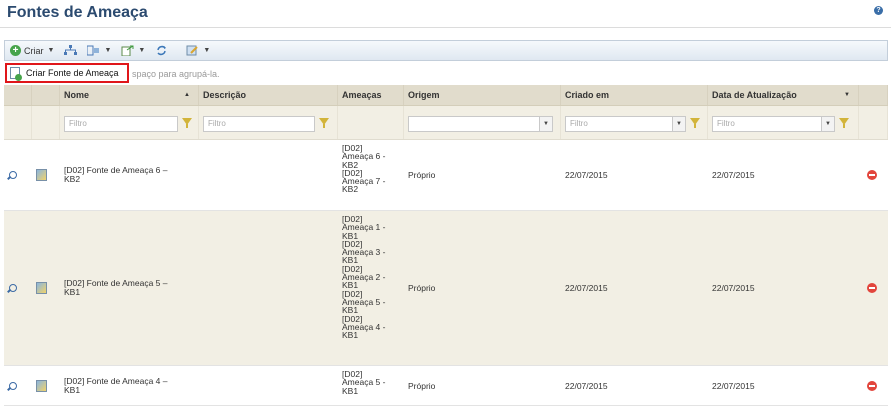  Describe the element at coordinates (121, 124) in the screenshot. I see `name-filter-input: Filtro` at that location.